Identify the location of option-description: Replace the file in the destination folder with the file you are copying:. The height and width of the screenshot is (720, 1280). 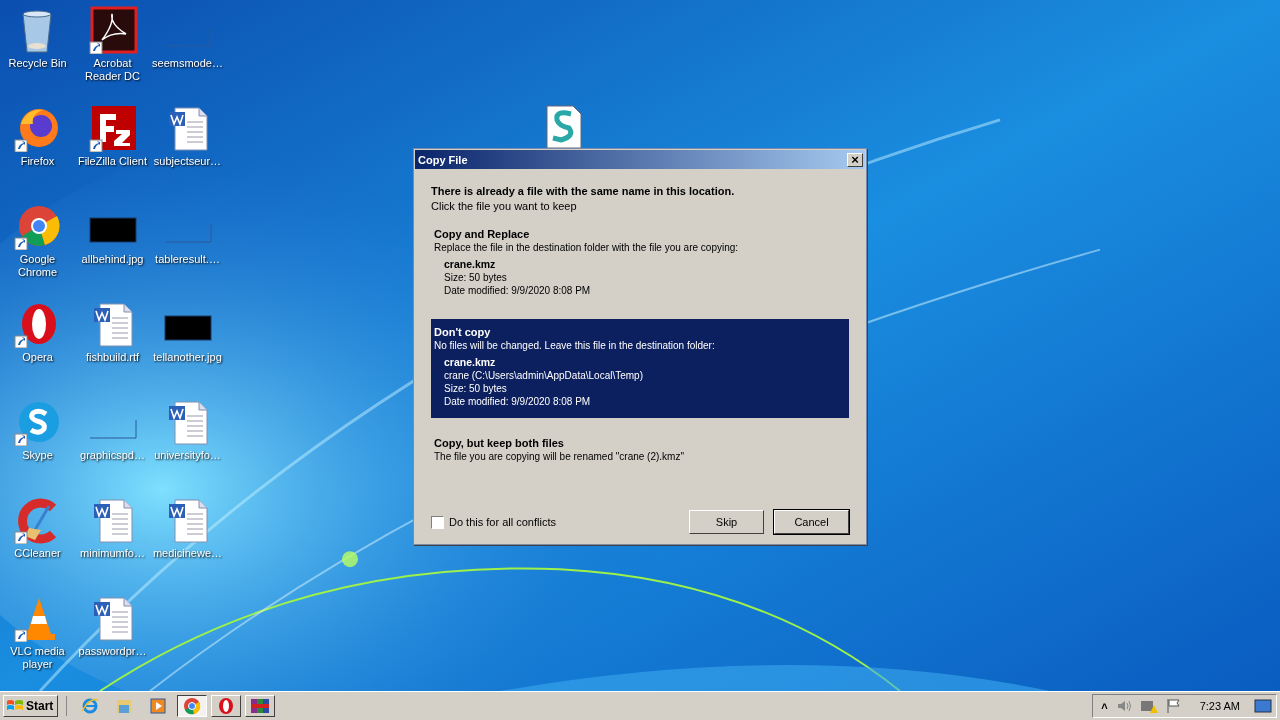
(586, 247).